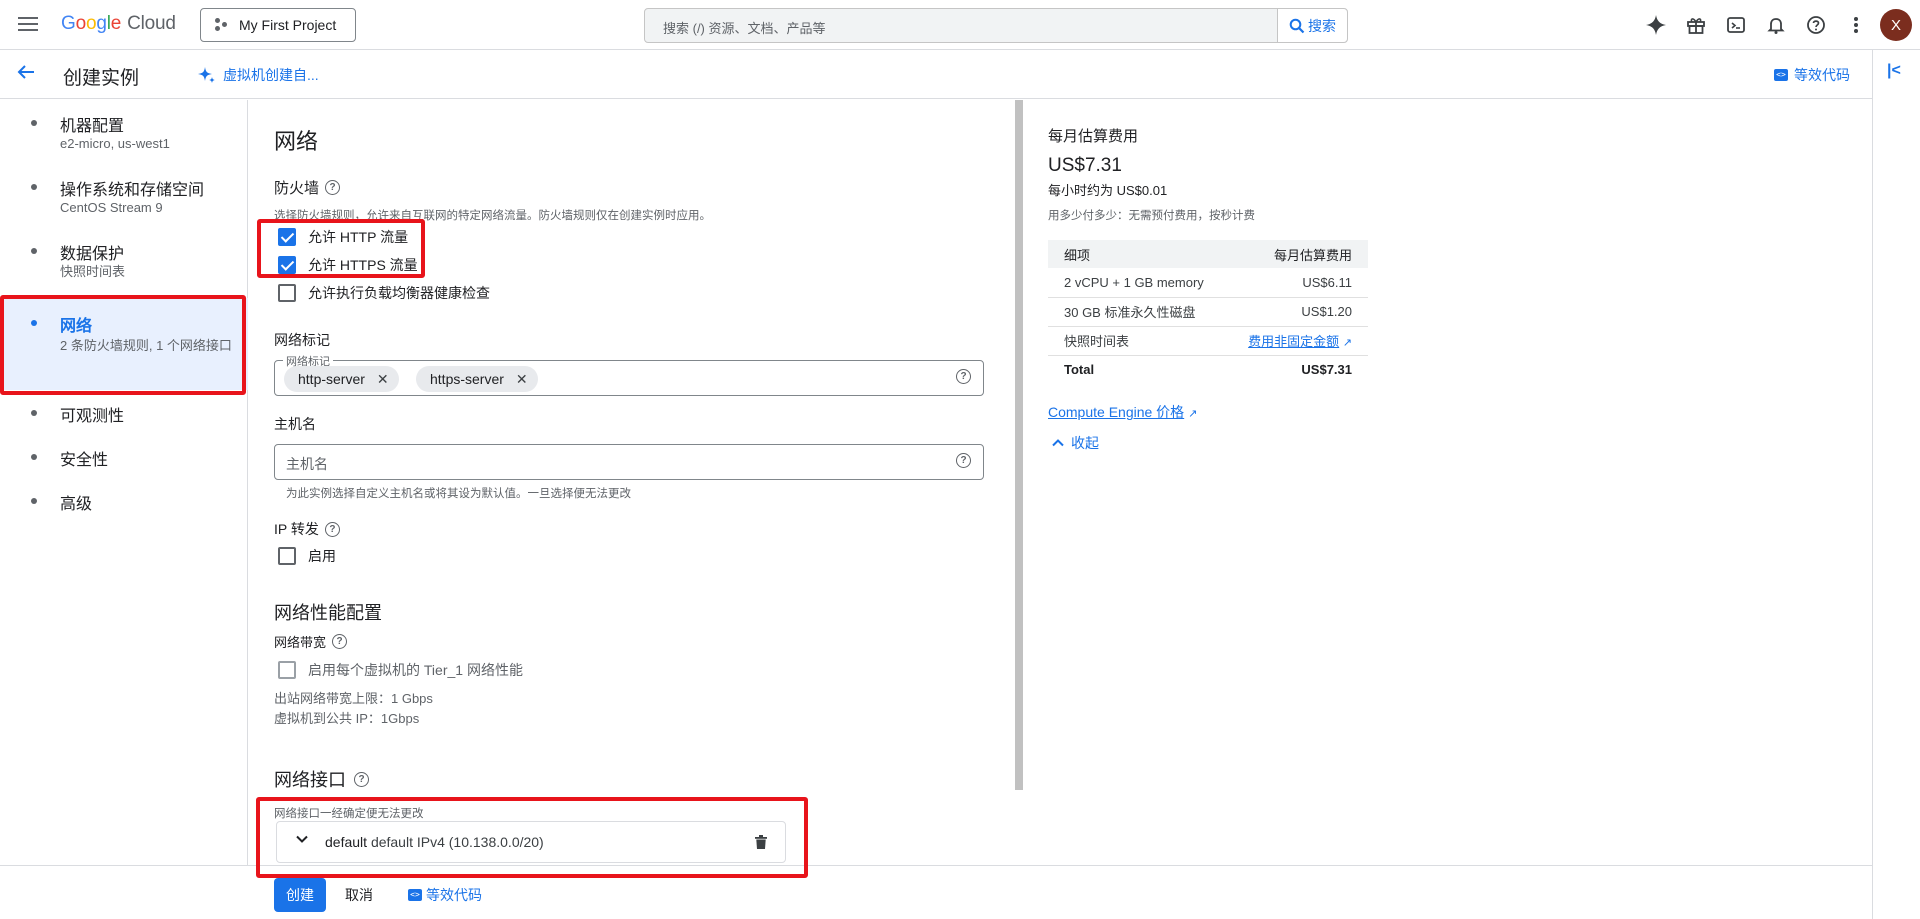 Image resolution: width=1920 pixels, height=919 pixels. I want to click on bell-icon, so click(1776, 25).